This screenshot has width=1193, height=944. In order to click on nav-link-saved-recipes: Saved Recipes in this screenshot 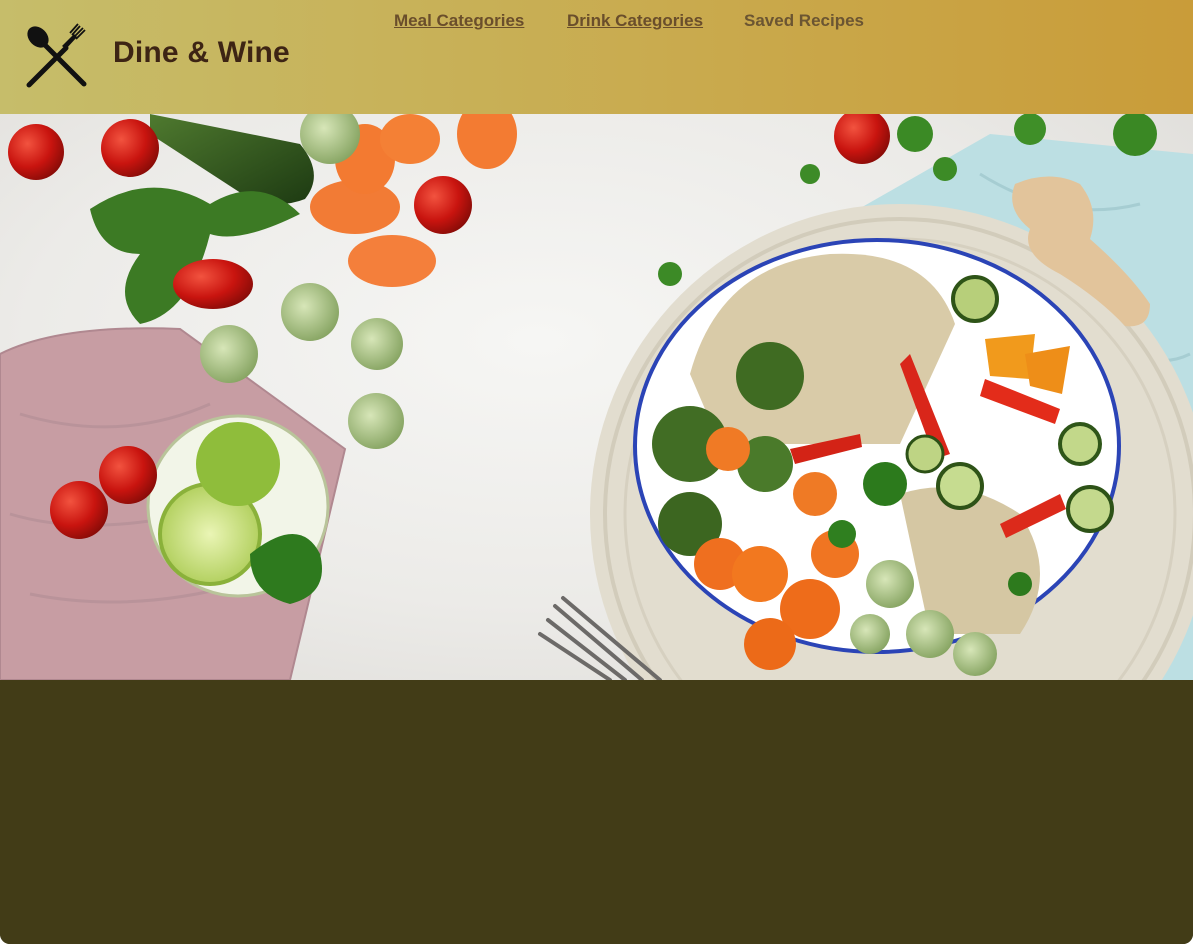, I will do `click(804, 21)`.